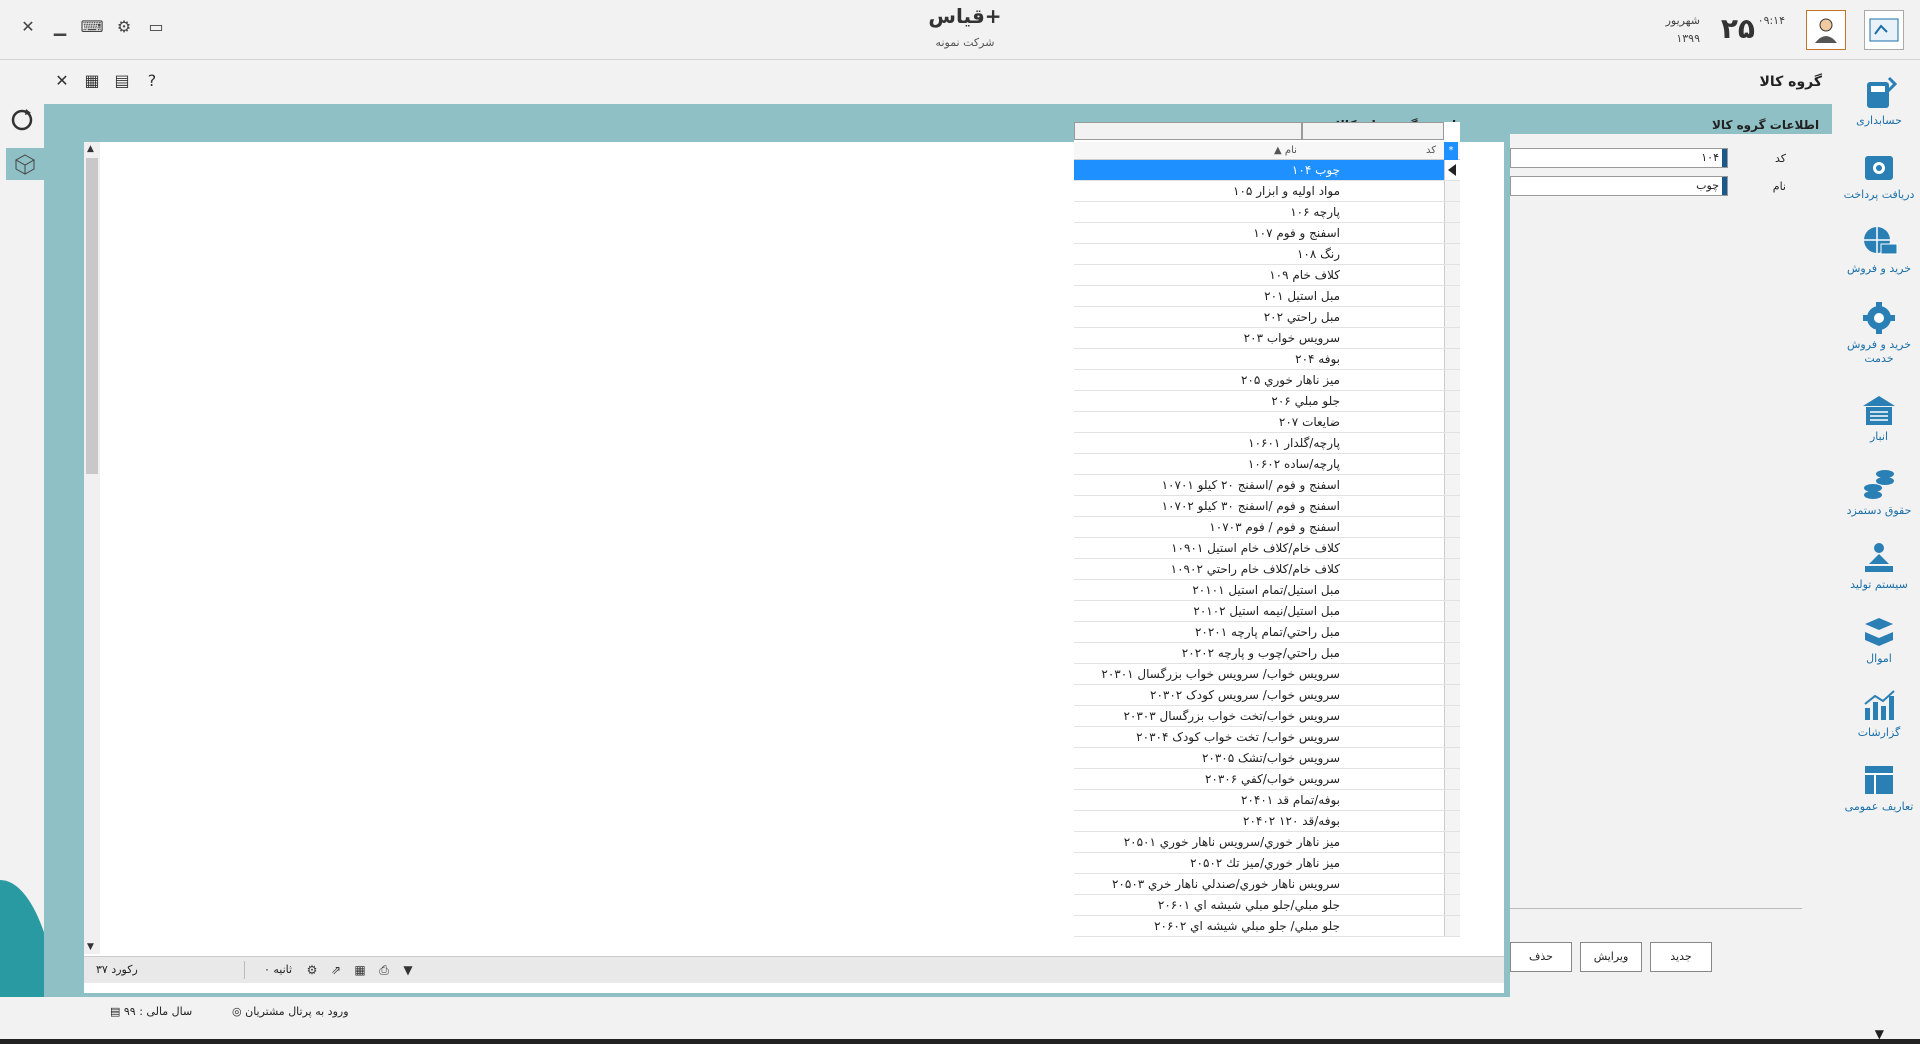 The height and width of the screenshot is (1044, 1920). What do you see at coordinates (408, 970) in the screenshot?
I see `filter-icon: ▼` at bounding box center [408, 970].